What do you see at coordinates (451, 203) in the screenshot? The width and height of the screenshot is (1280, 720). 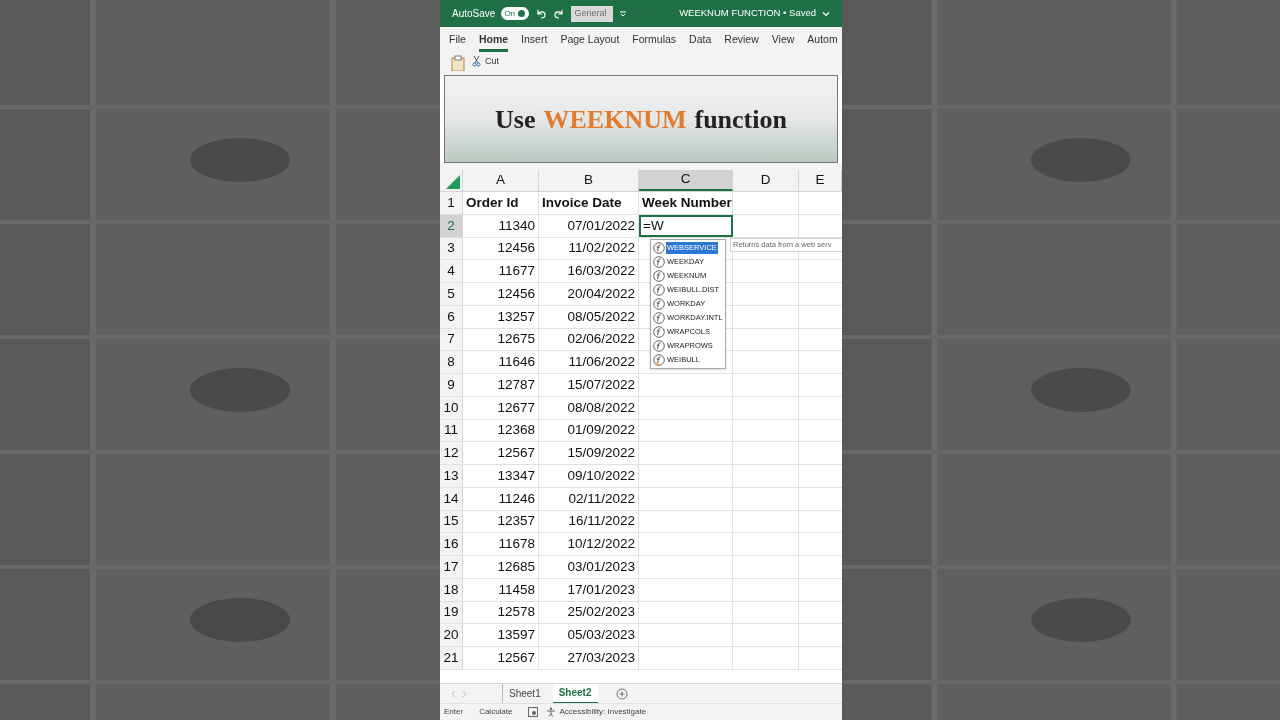 I see `row-number: 1` at bounding box center [451, 203].